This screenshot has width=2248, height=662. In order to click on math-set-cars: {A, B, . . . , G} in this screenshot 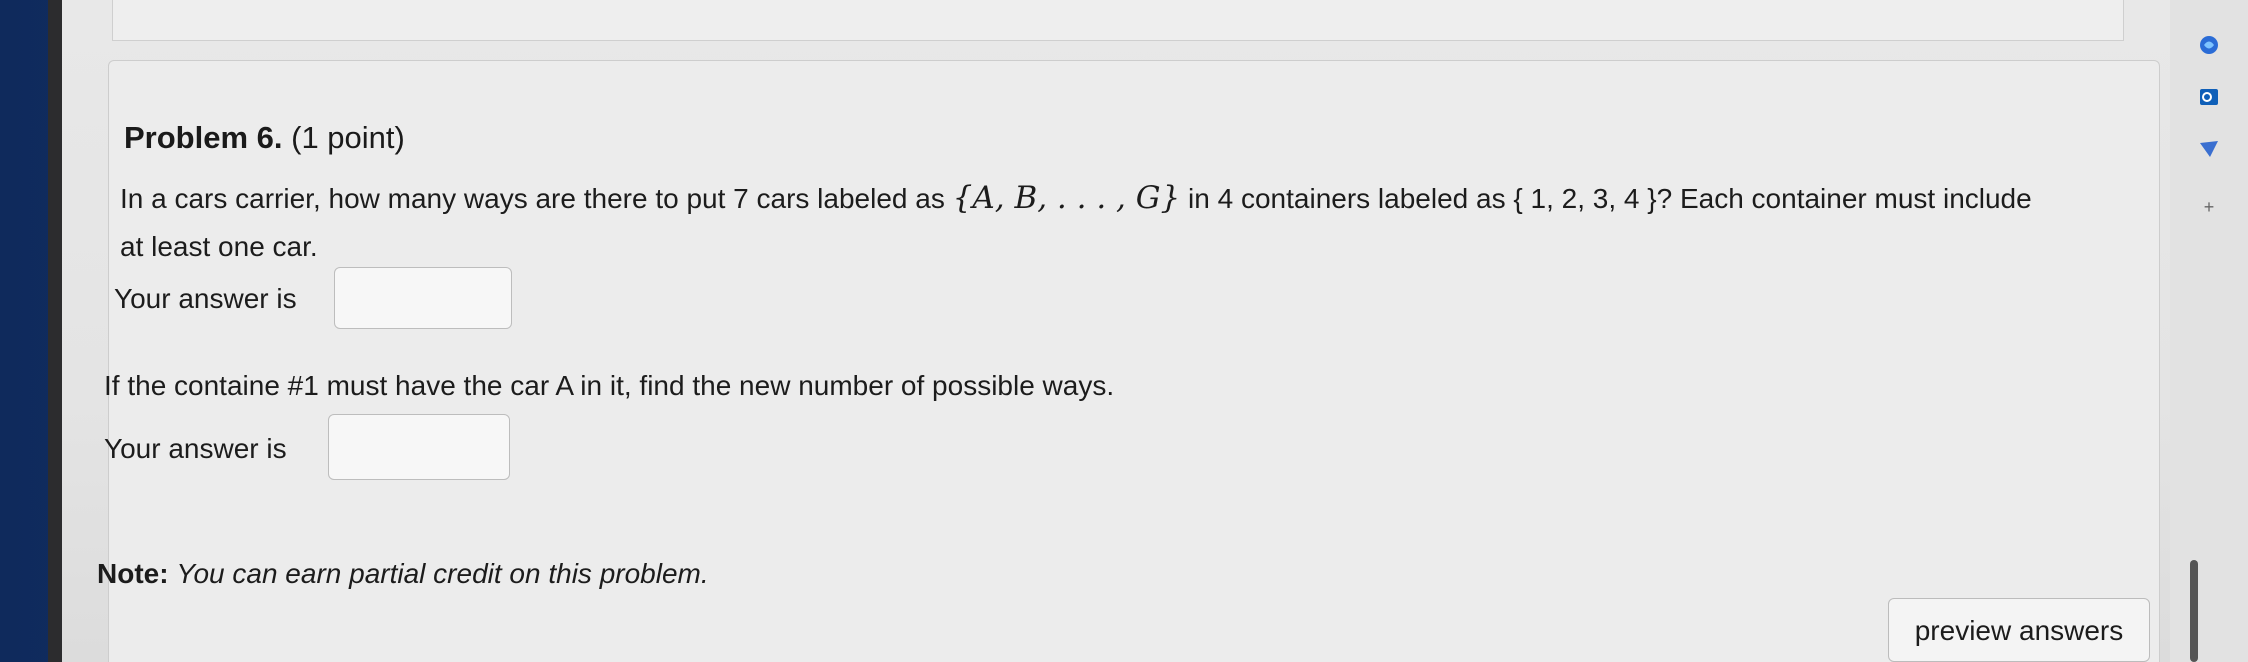, I will do `click(1066, 198)`.